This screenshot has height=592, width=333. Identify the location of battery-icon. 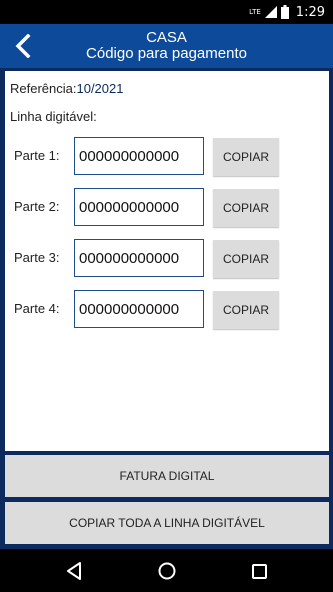
(284, 12).